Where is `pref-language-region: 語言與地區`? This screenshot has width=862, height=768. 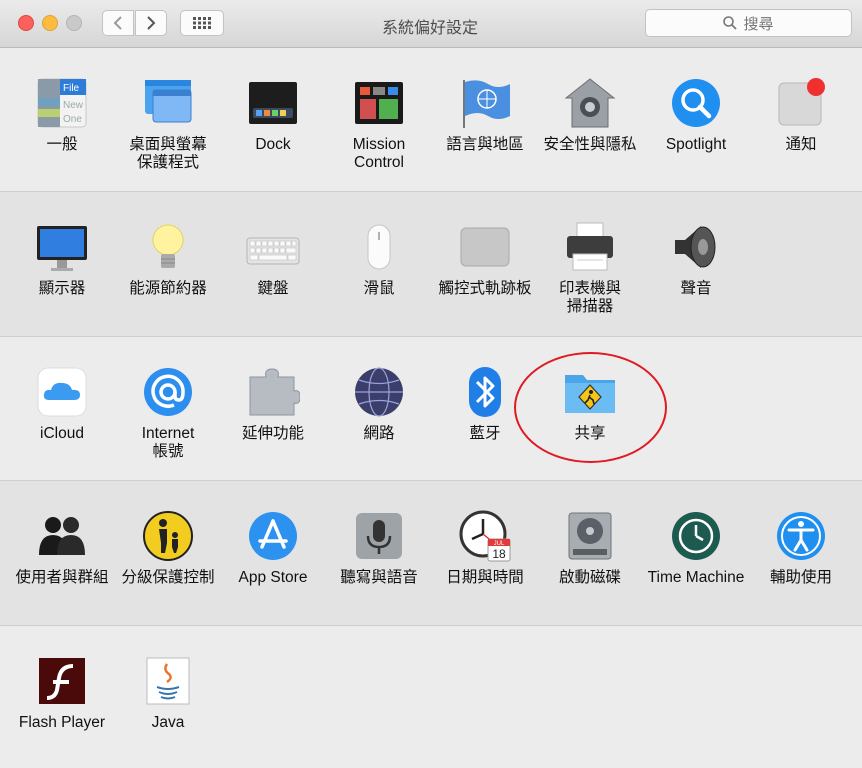
pref-language-region: 語言與地區 is located at coordinates (485, 115).